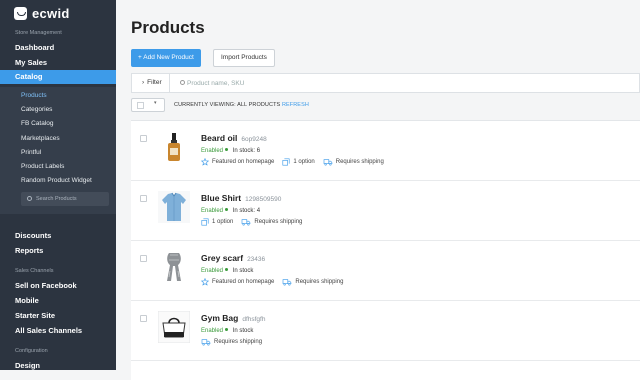  Describe the element at coordinates (51, 13) in the screenshot. I see `brand-name: ecwid` at that location.